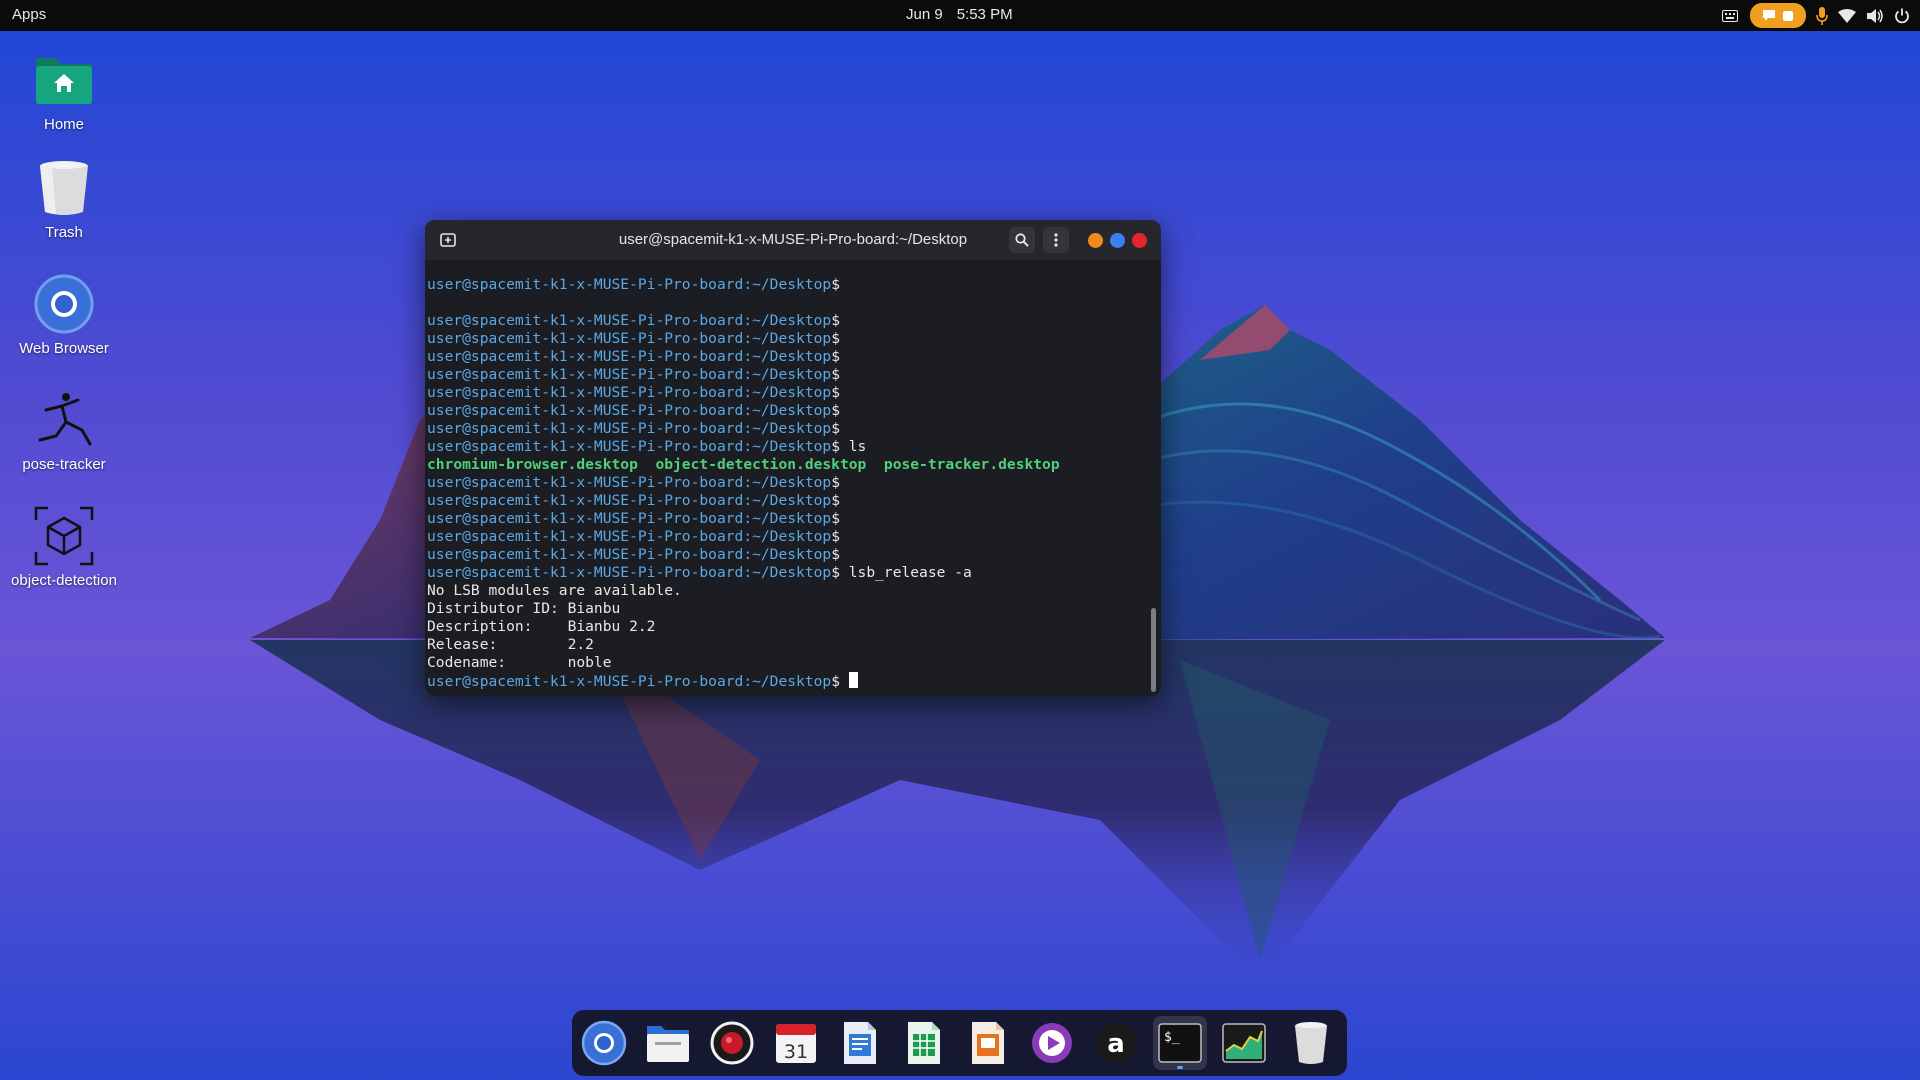 This screenshot has height=1080, width=1920. I want to click on app-store-icon: a, so click(1116, 1043).